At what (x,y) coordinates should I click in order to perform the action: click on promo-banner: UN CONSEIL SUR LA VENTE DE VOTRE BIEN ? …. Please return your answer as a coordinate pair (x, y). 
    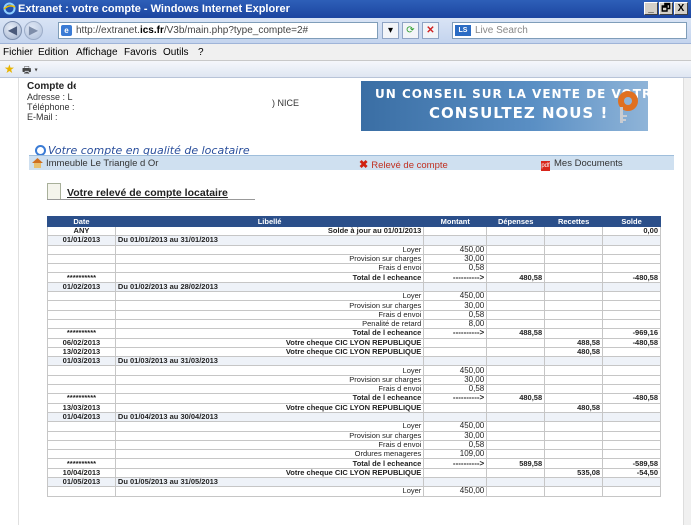
    Looking at the image, I should click on (504, 106).